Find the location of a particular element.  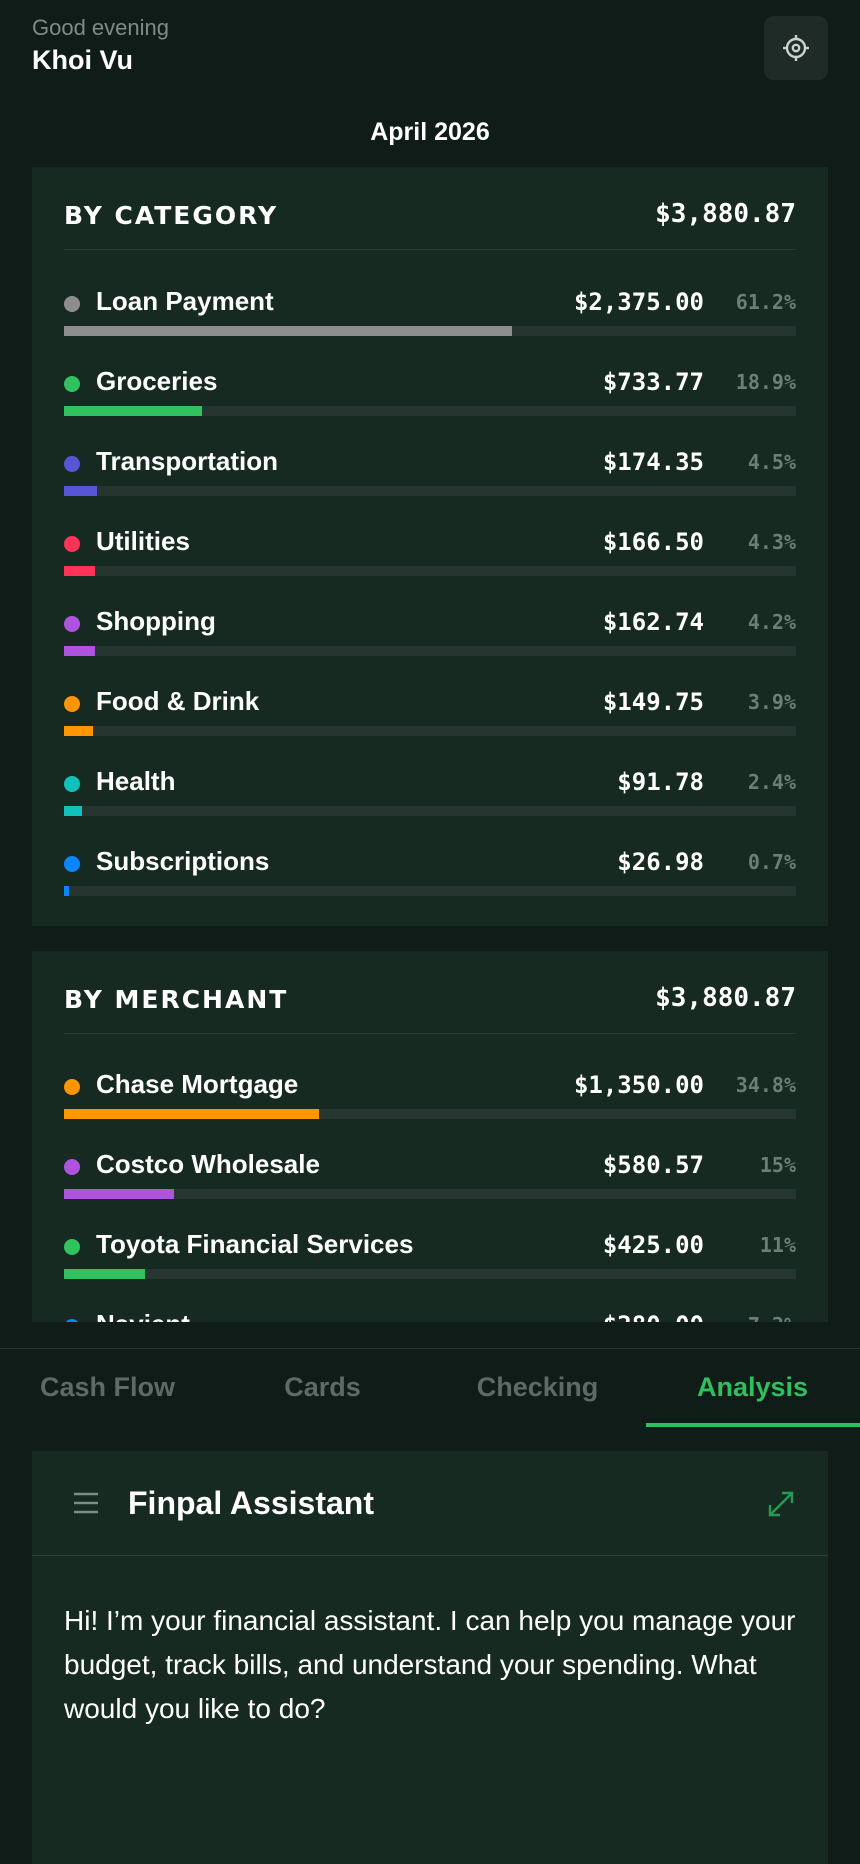

merchant-amount: $580.57 is located at coordinates (653, 1165).